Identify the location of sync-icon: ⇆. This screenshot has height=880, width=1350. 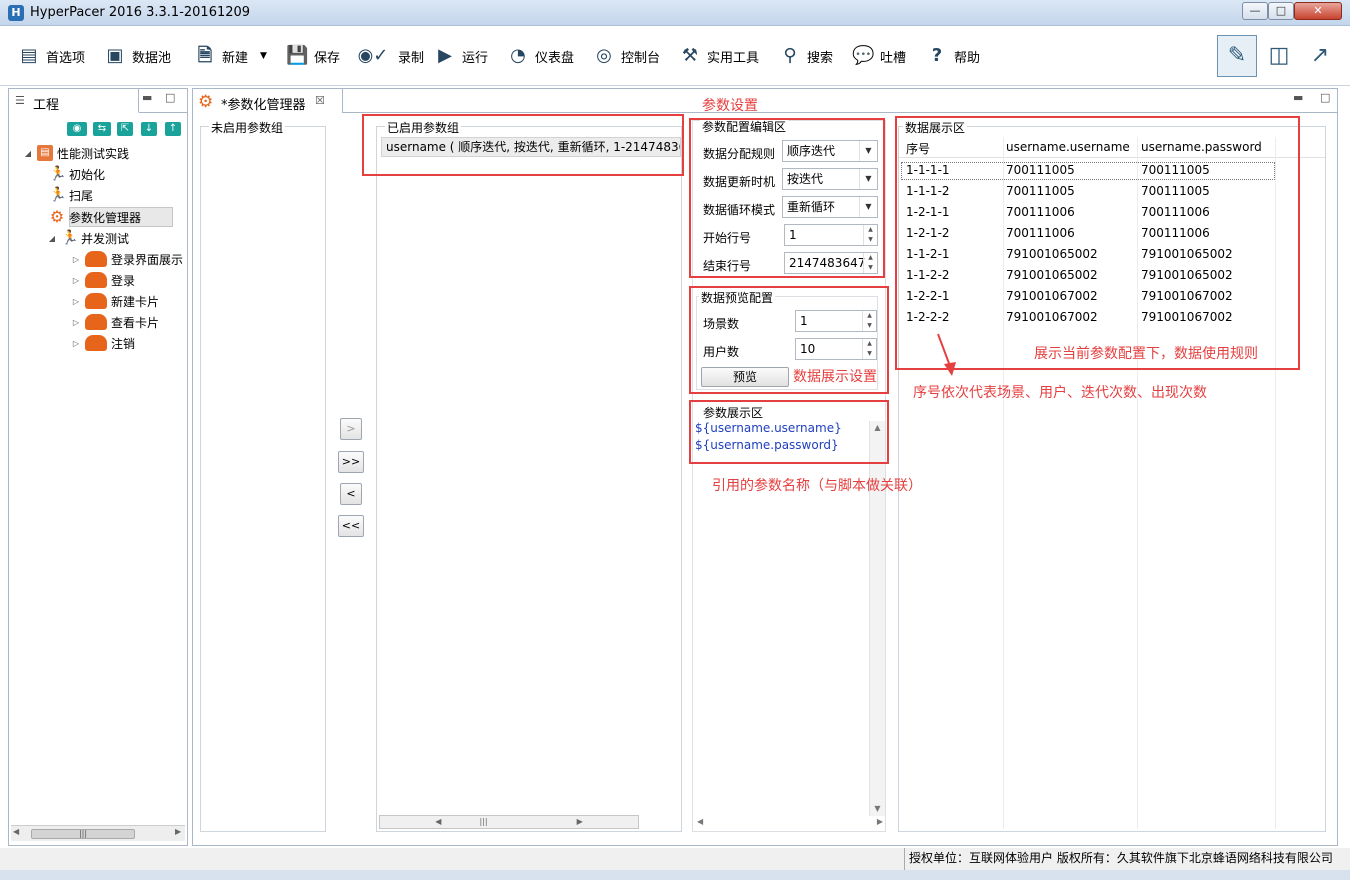
(102, 129).